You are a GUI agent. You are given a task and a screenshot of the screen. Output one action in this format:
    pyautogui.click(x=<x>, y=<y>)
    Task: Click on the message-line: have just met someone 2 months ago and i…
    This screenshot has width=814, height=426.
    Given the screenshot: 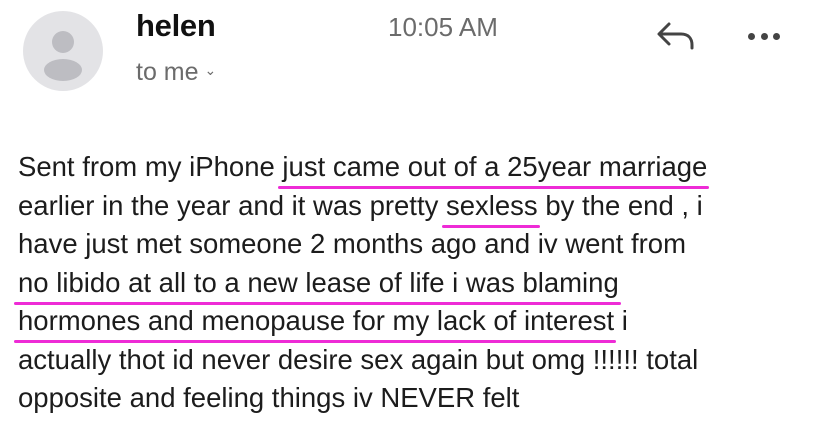 What is the action you would take?
    pyautogui.click(x=408, y=244)
    